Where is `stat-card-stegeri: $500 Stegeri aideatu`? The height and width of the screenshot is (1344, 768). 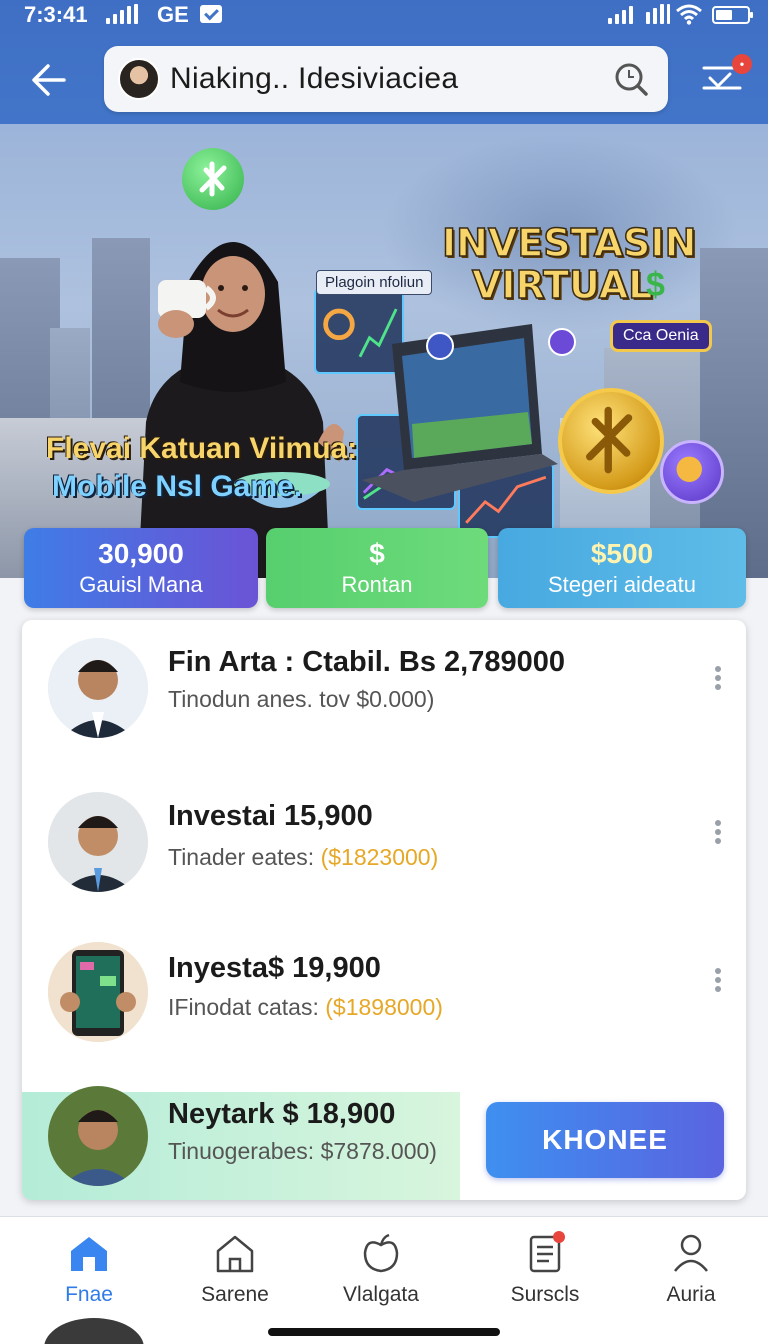
stat-card-stegeri: $500 Stegeri aideatu is located at coordinates (622, 568).